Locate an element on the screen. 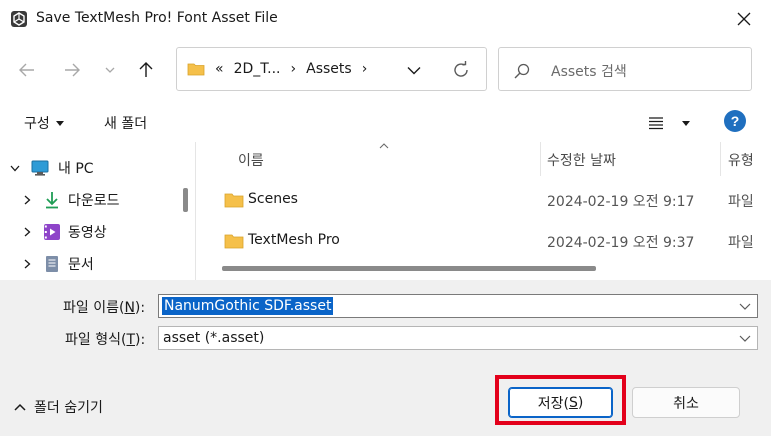 This screenshot has width=771, height=436. sidebar-item-downloads: 다운로드 is located at coordinates (90, 200).